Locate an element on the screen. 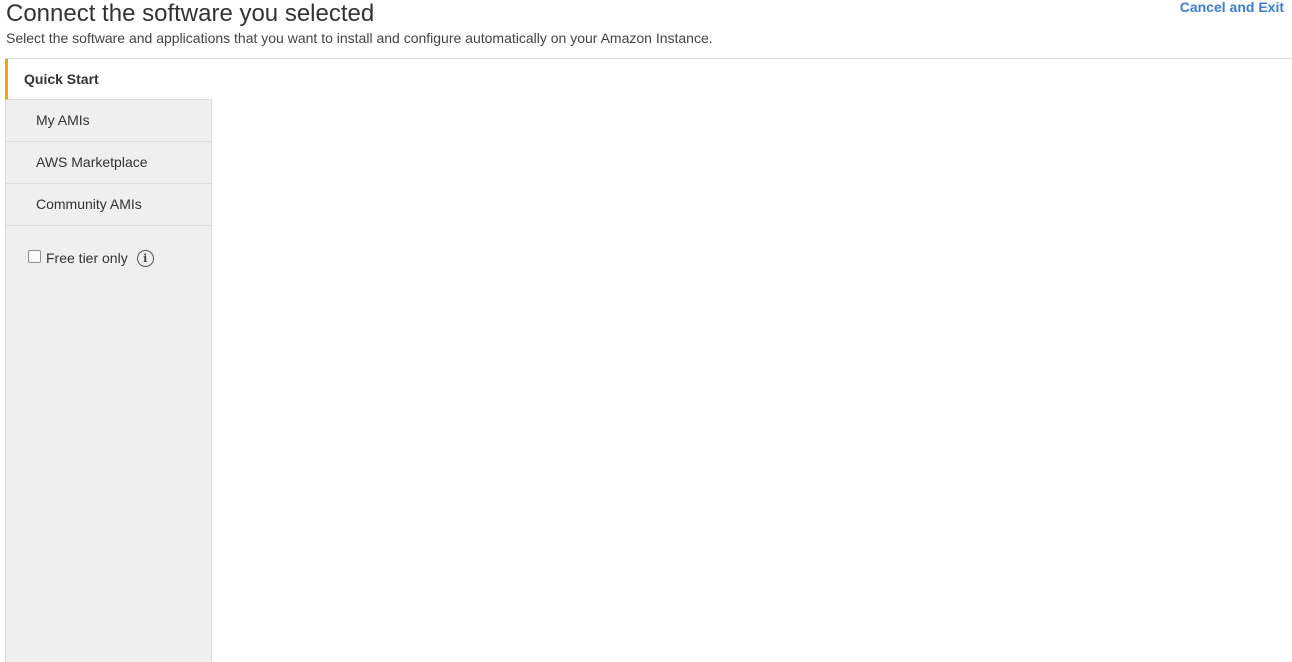  cancel-and-exit-link: Cancel and Exit is located at coordinates (1232, 7).